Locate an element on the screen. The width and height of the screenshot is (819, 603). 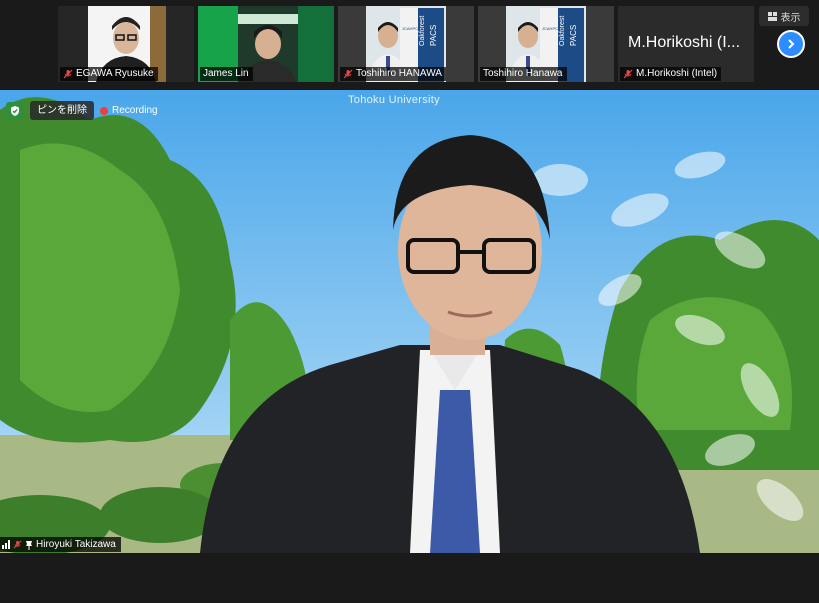
signal-bars-icon is located at coordinates (6, 544).